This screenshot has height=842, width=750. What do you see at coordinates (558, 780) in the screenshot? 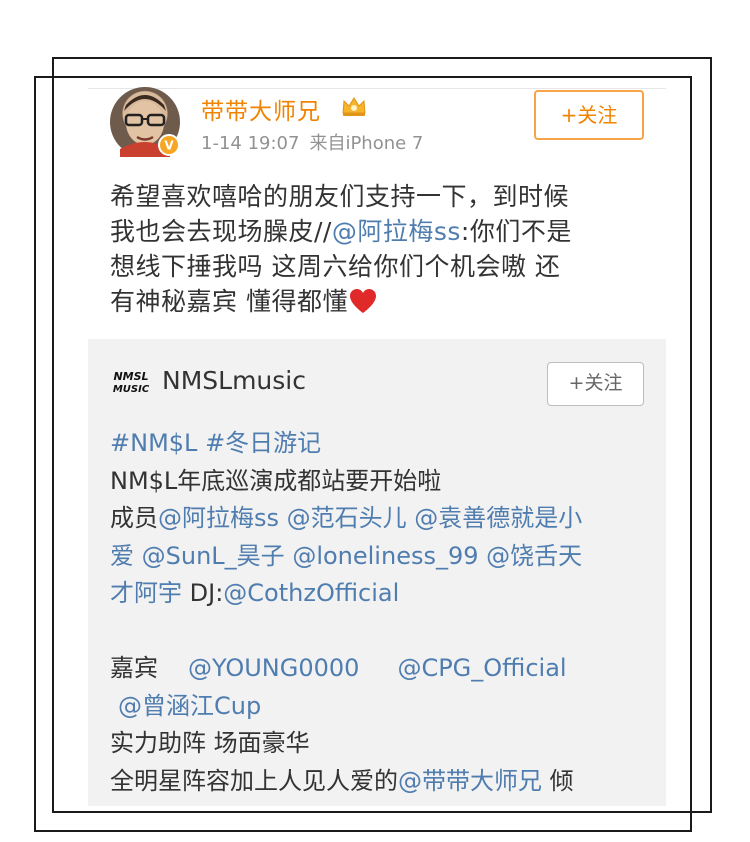
I see `text-span: 倾` at bounding box center [558, 780].